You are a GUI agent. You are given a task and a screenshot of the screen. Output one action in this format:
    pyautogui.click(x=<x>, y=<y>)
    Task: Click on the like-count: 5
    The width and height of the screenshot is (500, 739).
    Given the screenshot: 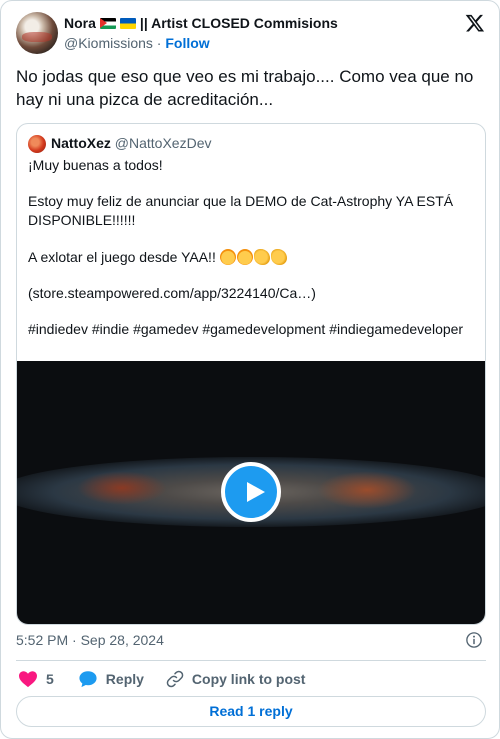 What is the action you would take?
    pyautogui.click(x=50, y=679)
    